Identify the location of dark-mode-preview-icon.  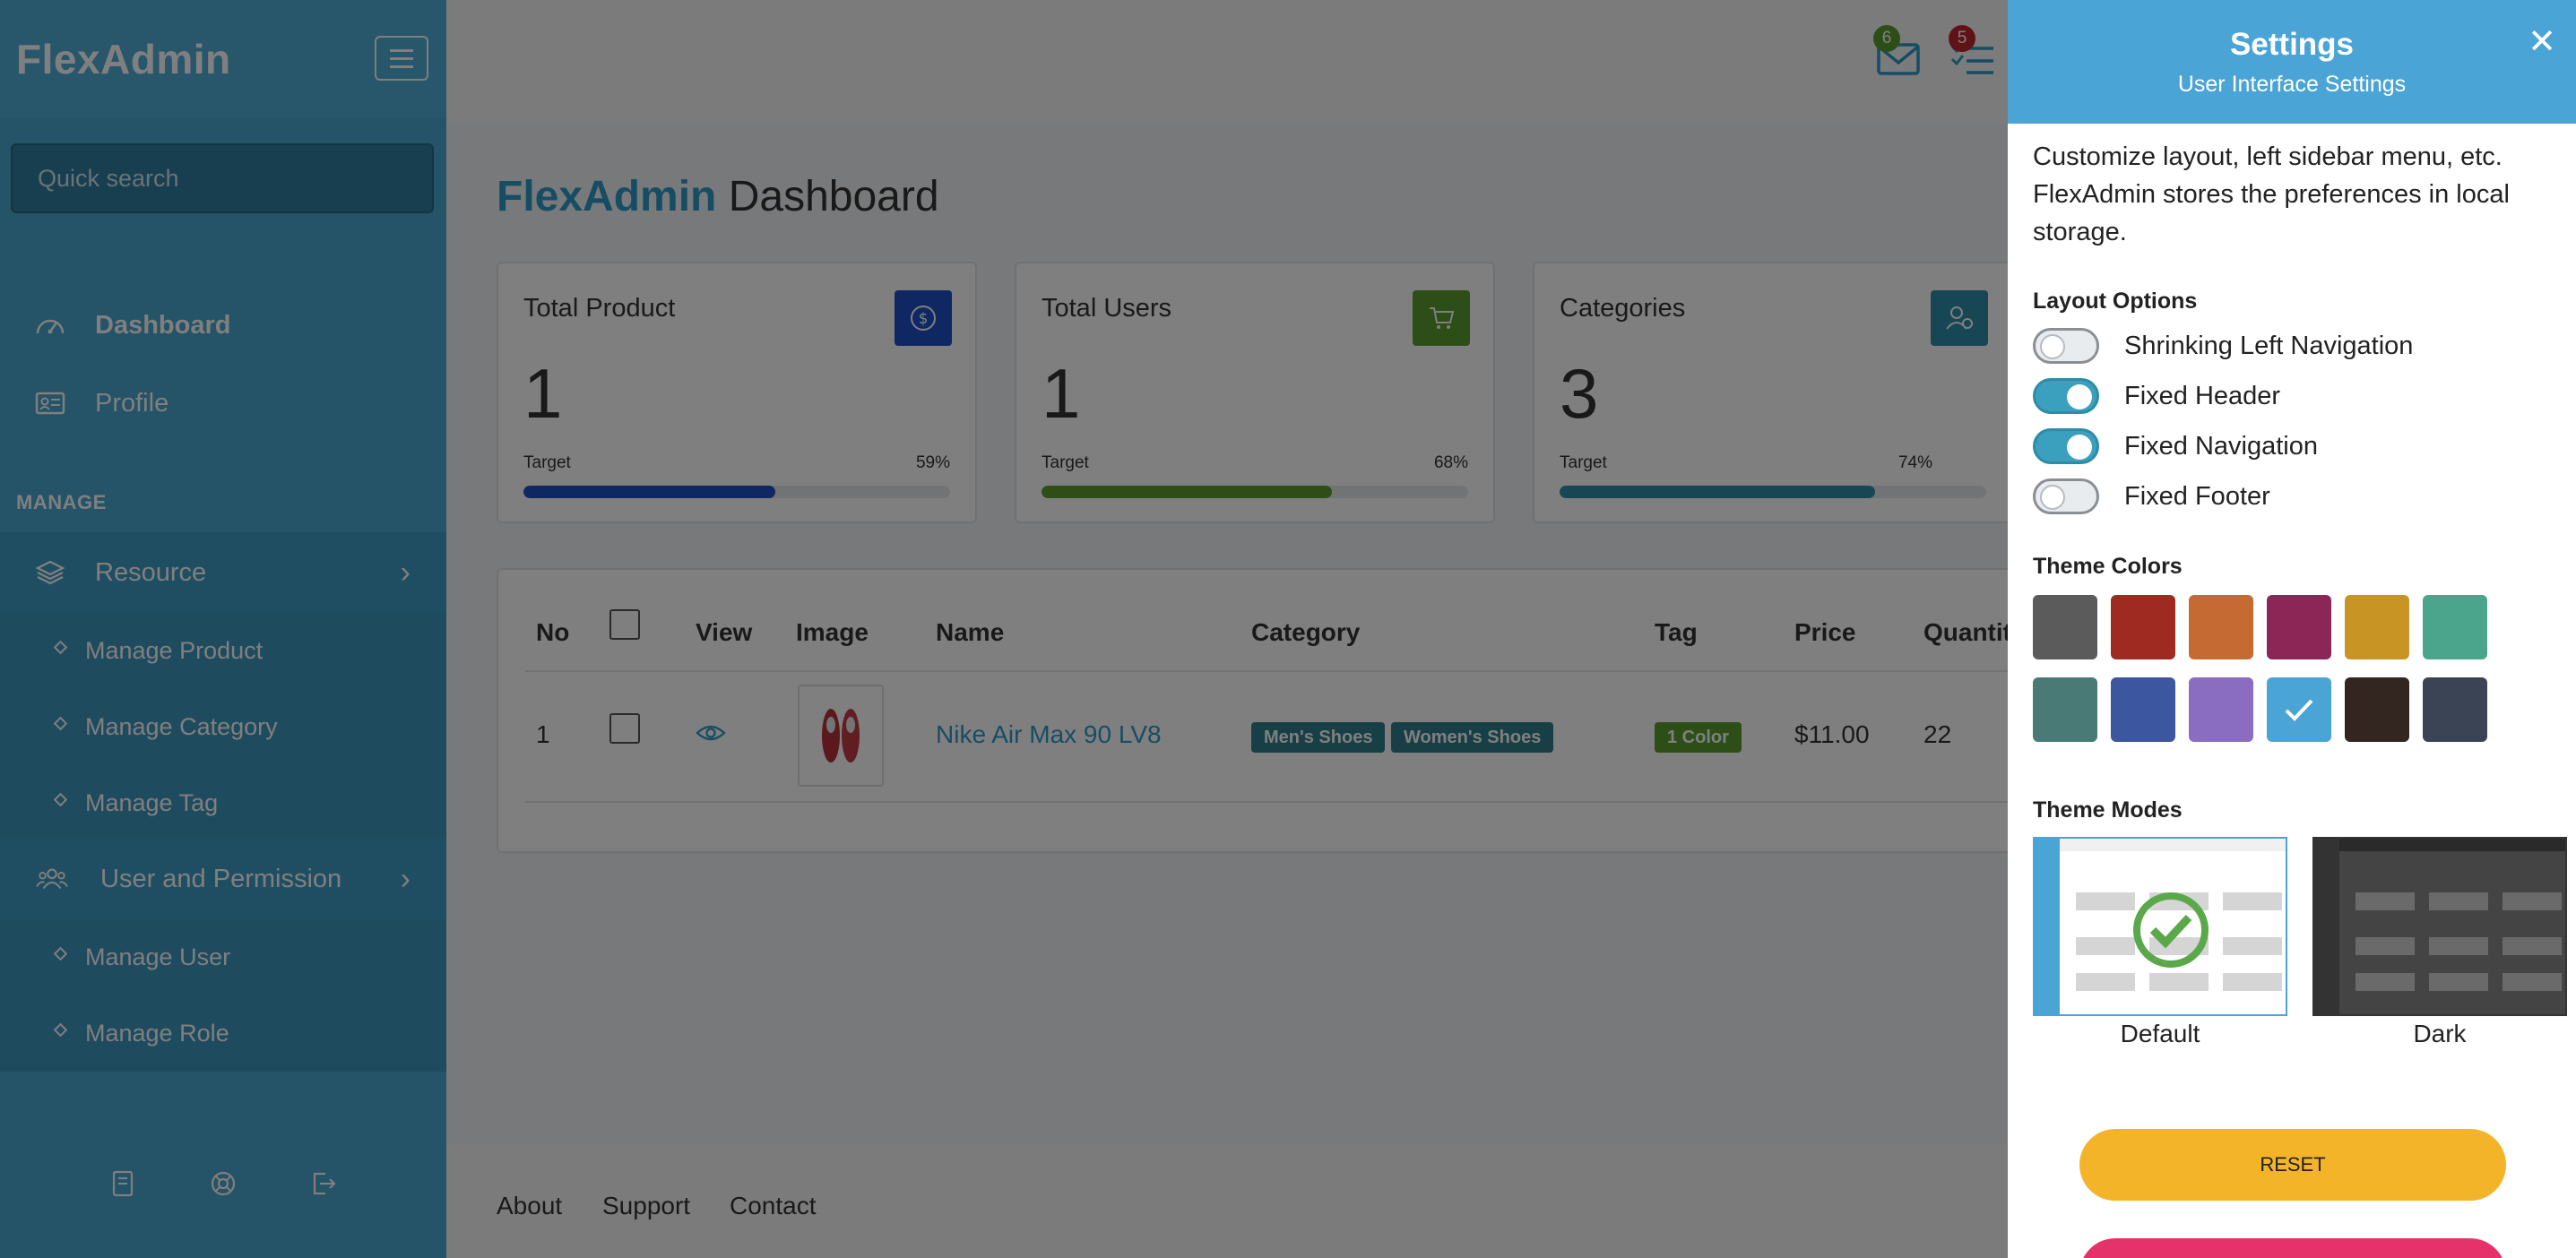
(2439, 926).